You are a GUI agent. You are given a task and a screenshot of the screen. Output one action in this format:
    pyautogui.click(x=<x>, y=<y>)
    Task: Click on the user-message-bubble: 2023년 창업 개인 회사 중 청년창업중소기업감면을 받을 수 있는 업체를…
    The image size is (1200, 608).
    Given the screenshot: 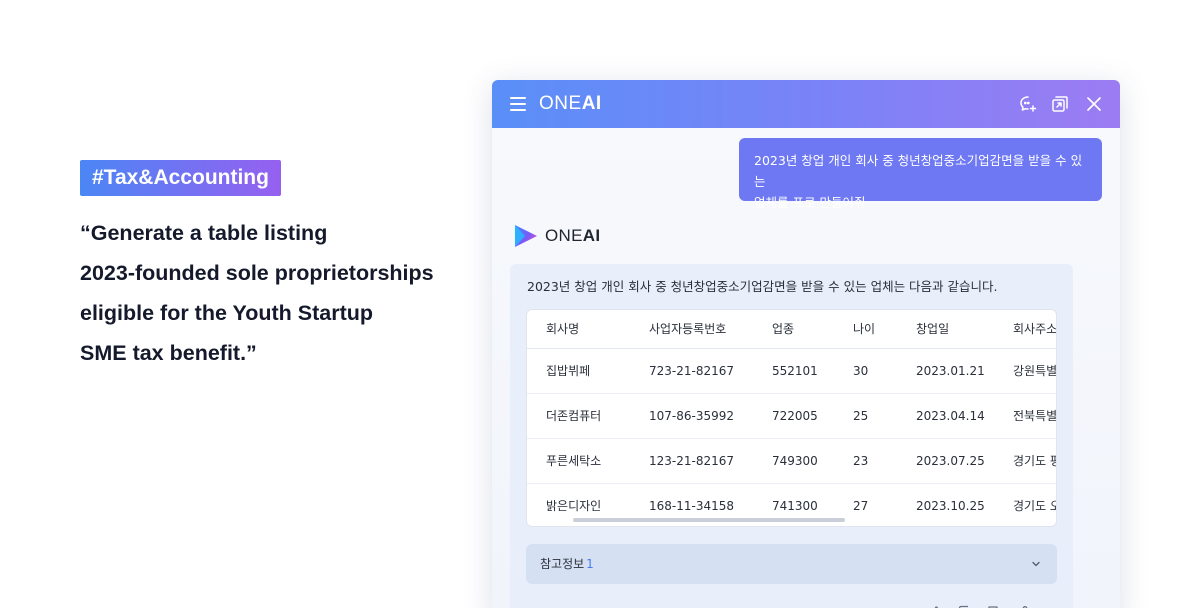 What is the action you would take?
    pyautogui.click(x=920, y=174)
    